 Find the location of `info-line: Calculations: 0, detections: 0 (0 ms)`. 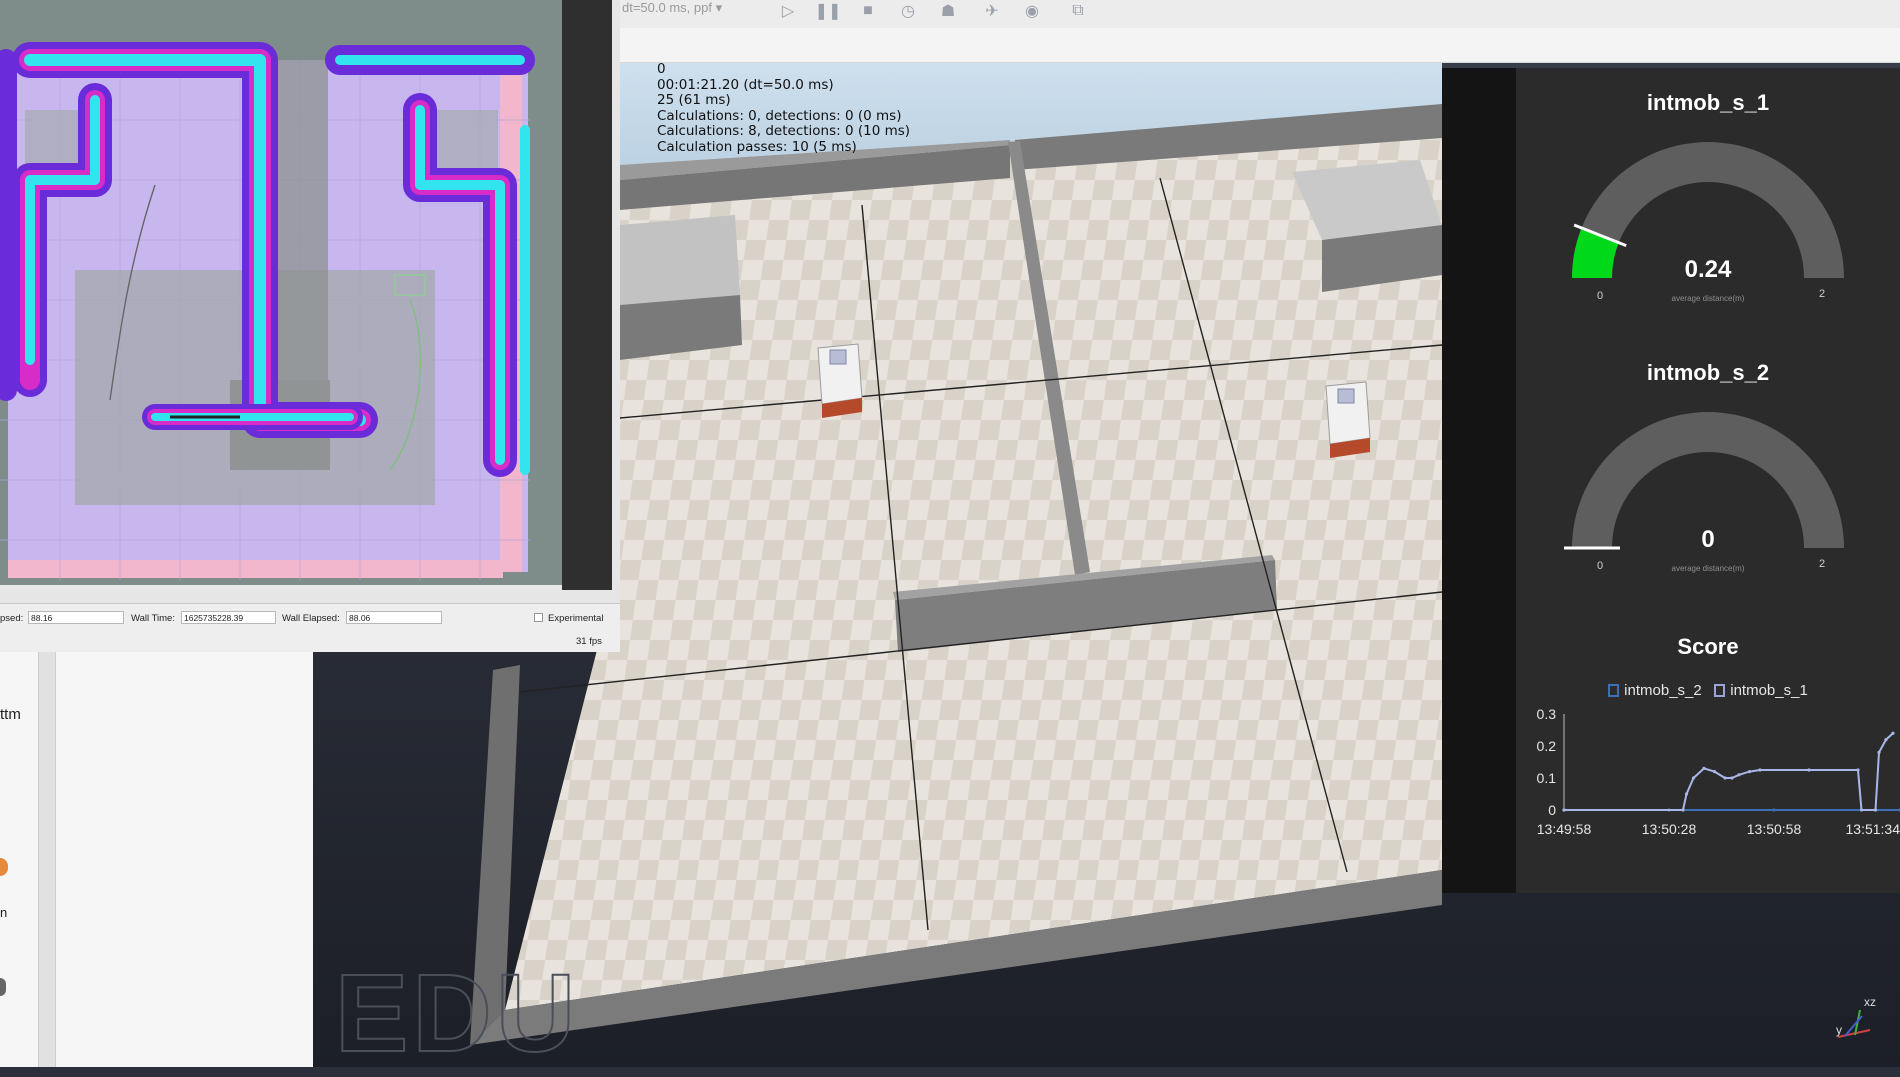

info-line: Calculations: 0, detections: 0 (0 ms) is located at coordinates (783, 117).